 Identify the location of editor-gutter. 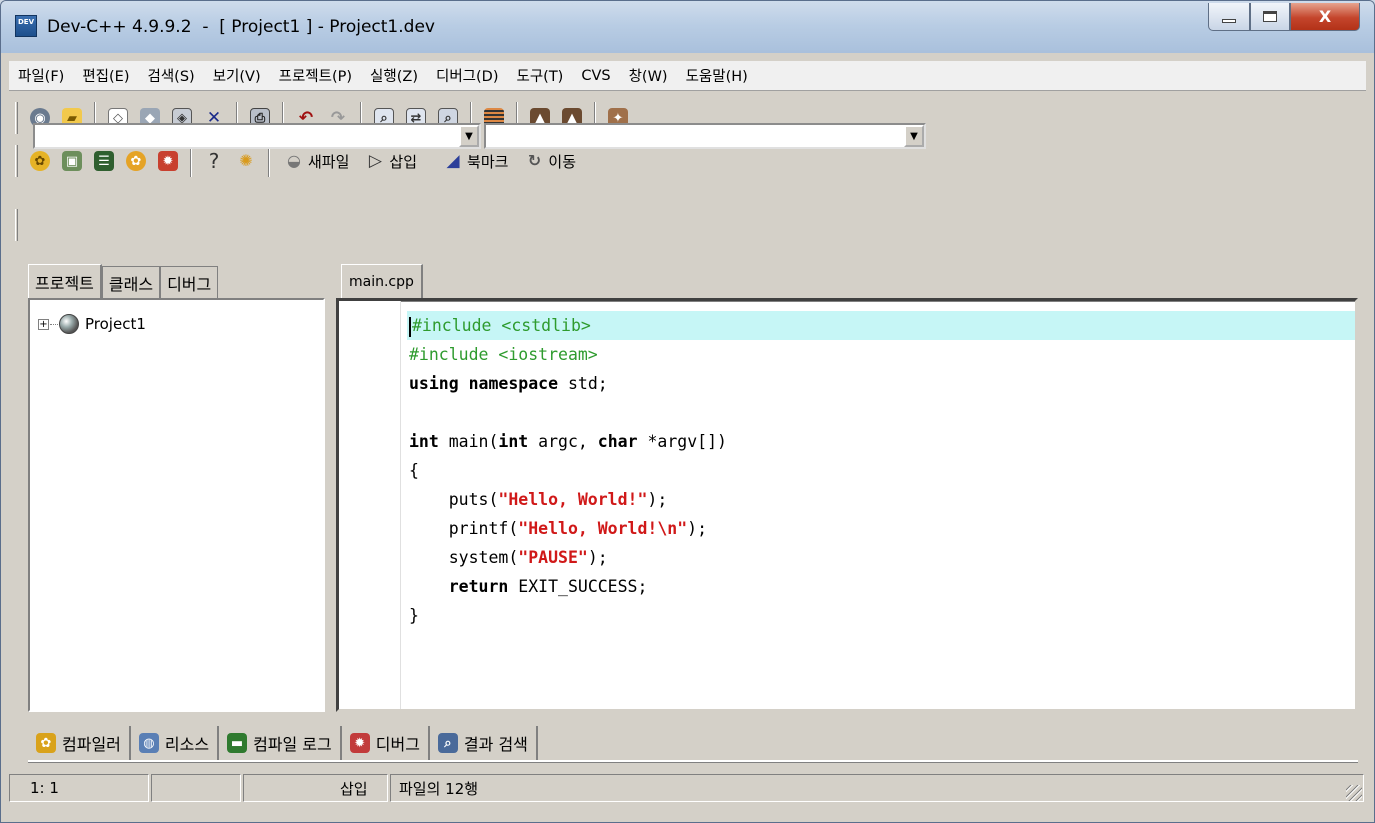
(370, 505).